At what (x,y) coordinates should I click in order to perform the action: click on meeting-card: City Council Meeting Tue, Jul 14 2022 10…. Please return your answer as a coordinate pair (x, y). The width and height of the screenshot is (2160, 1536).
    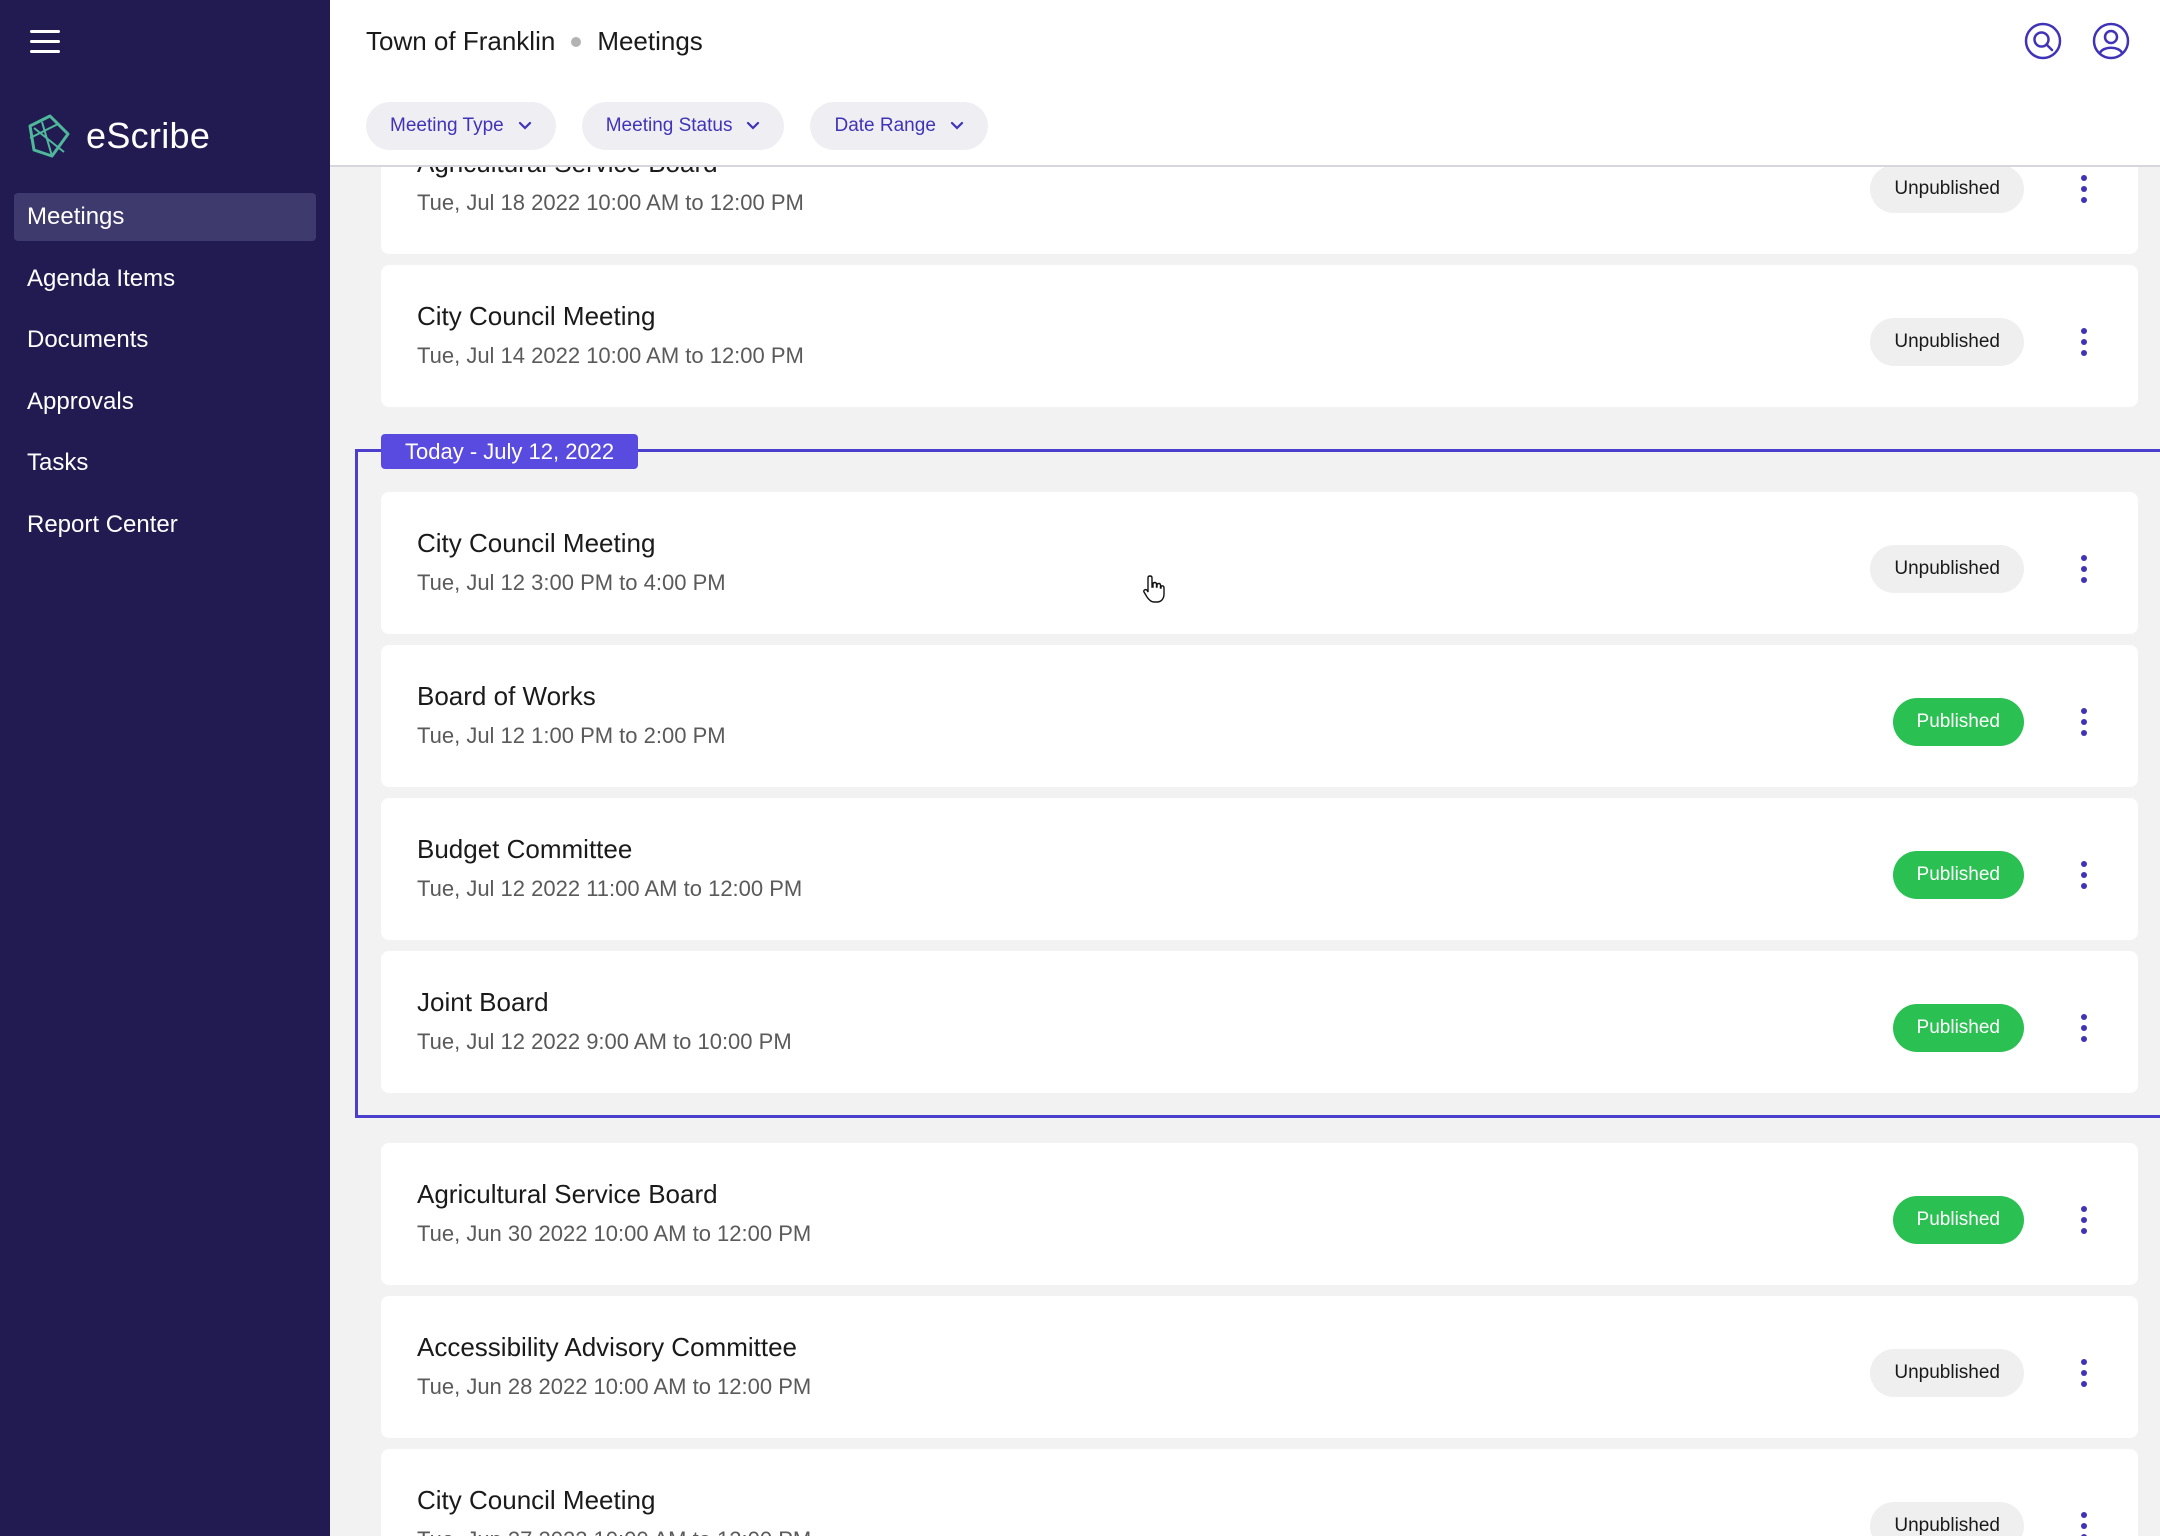
    Looking at the image, I should click on (1259, 336).